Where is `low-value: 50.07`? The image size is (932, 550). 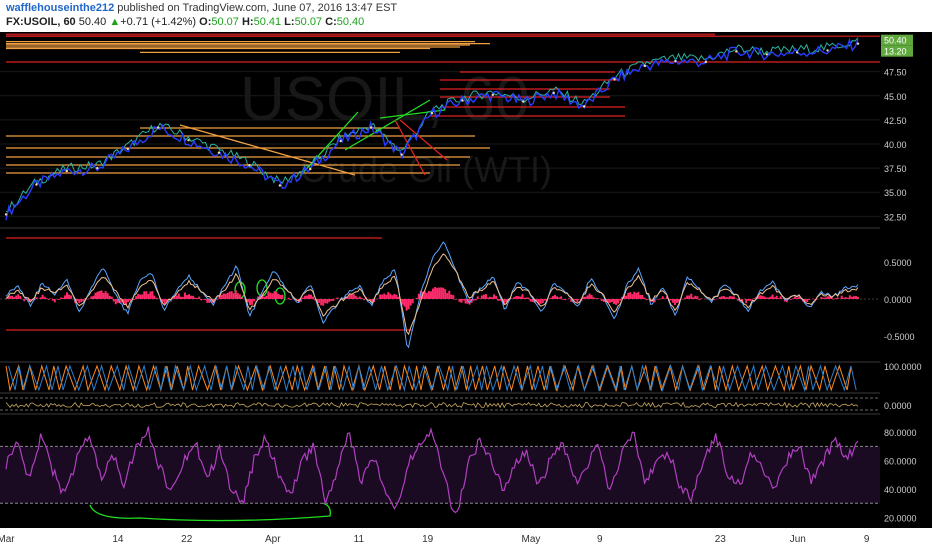
low-value: 50.07 is located at coordinates (308, 22).